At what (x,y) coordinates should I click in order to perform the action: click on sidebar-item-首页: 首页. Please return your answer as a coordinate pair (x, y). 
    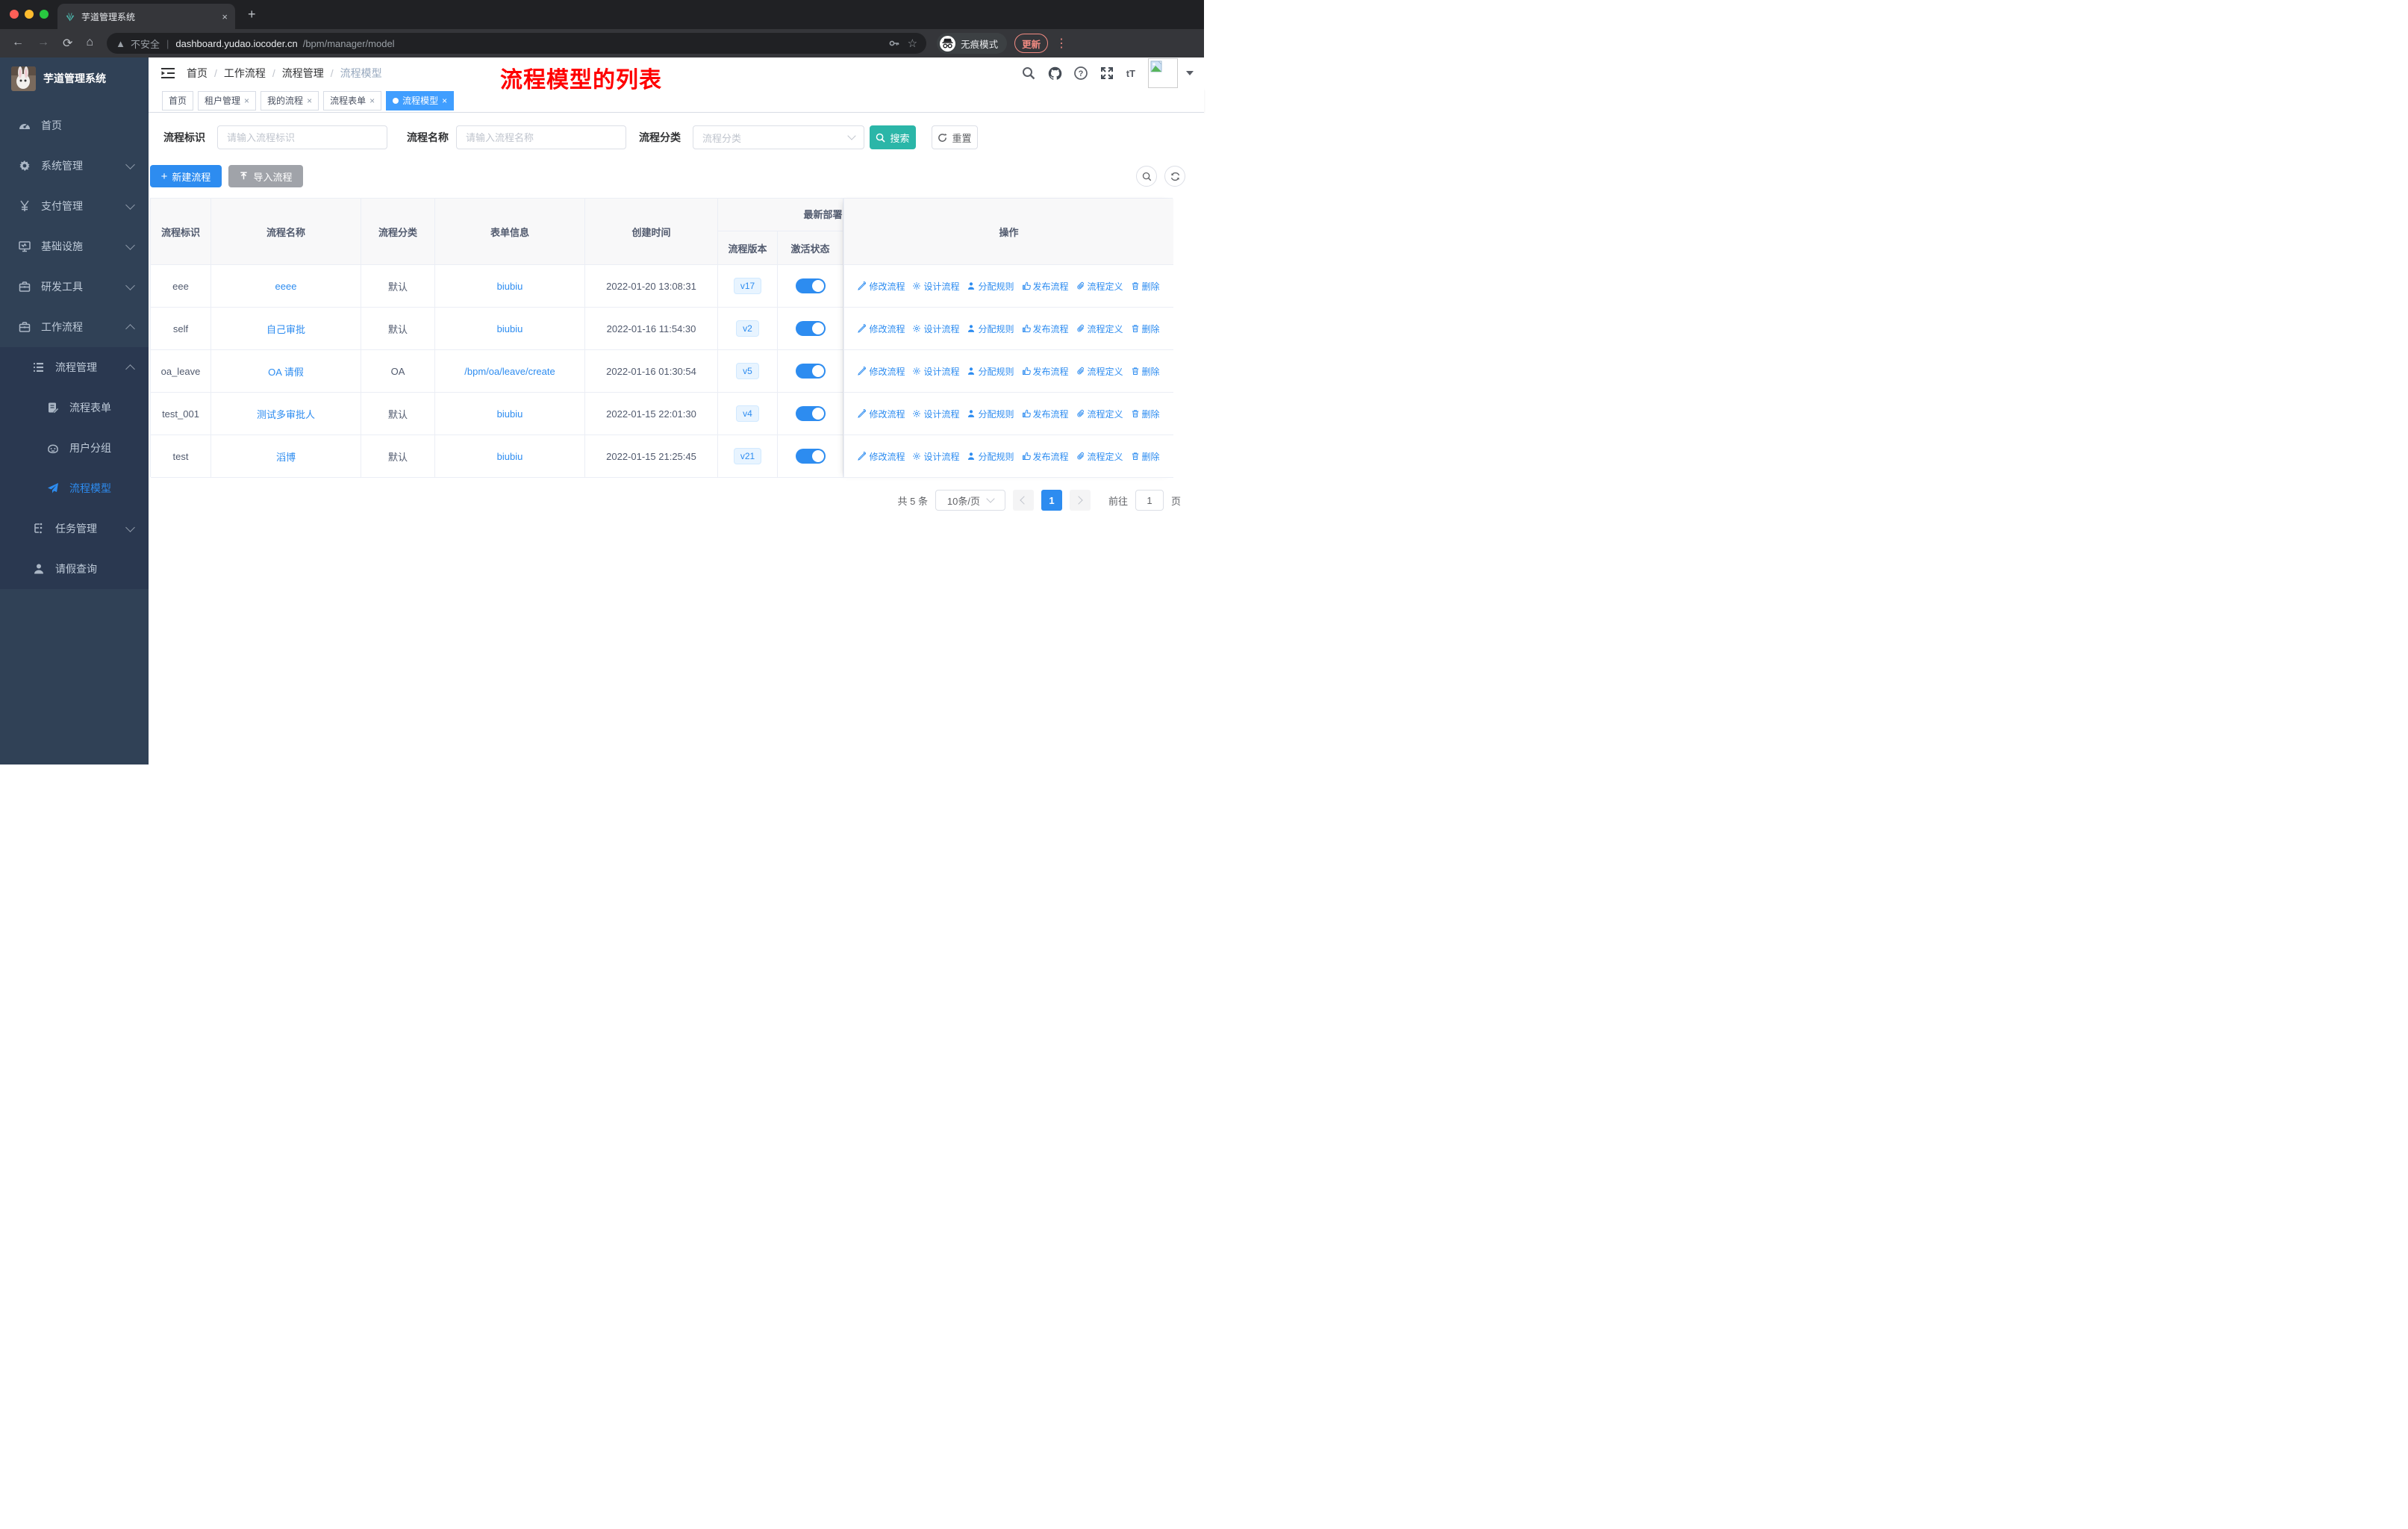
    Looking at the image, I should click on (74, 125).